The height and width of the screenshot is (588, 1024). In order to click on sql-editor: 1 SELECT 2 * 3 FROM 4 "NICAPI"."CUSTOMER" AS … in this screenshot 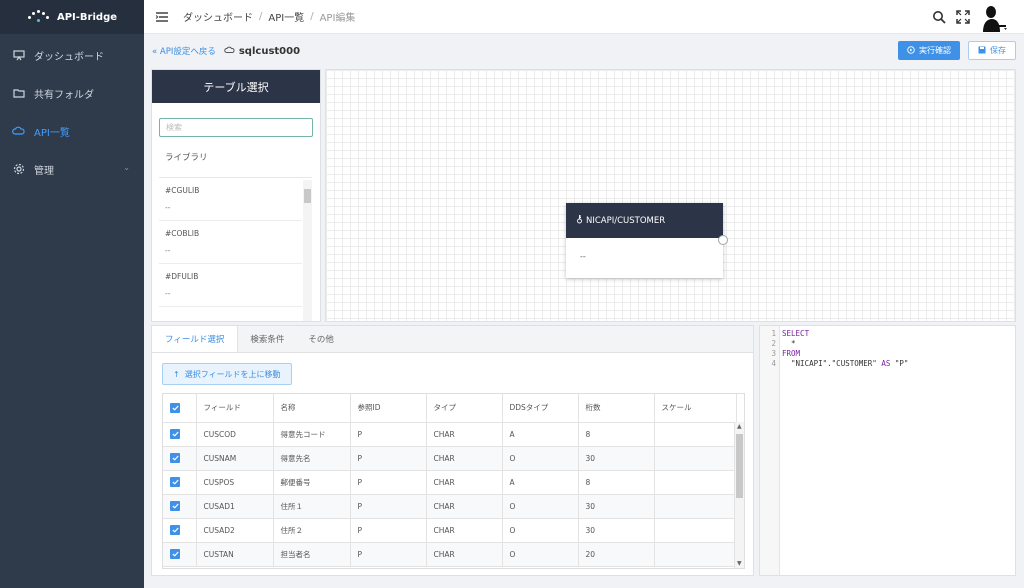, I will do `click(887, 450)`.